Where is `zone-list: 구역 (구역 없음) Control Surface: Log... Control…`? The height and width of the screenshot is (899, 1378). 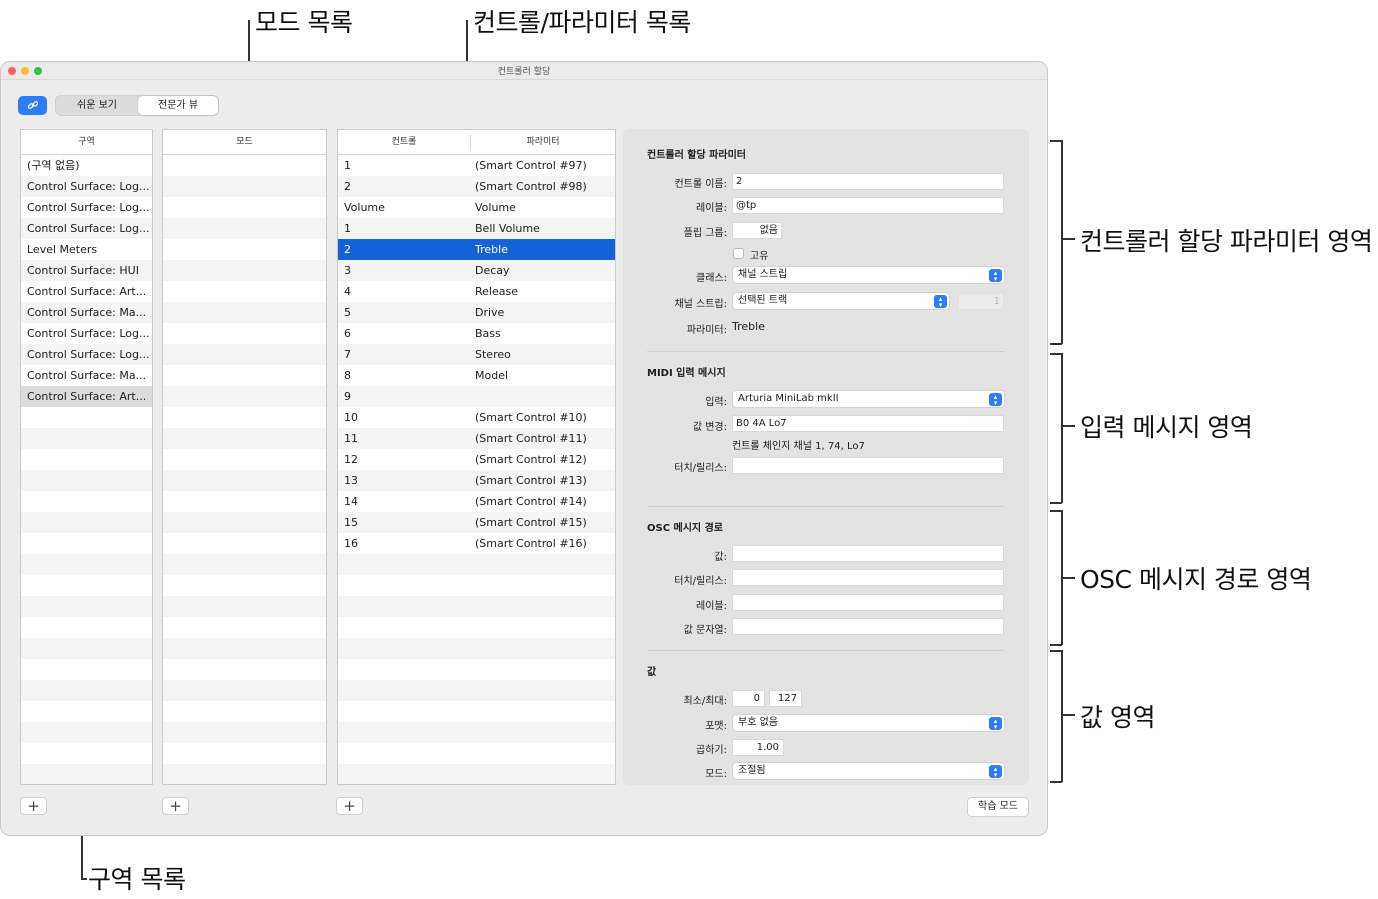 zone-list: 구역 (구역 없음) Control Surface: Log... Control… is located at coordinates (86, 457).